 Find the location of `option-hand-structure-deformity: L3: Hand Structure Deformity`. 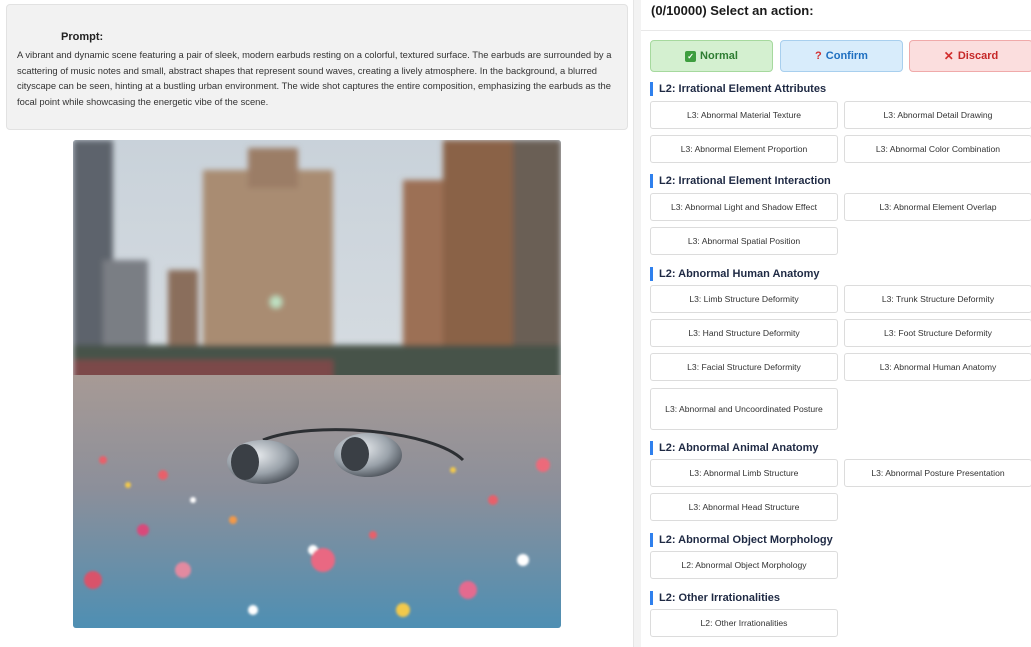

option-hand-structure-deformity: L3: Hand Structure Deformity is located at coordinates (744, 333).